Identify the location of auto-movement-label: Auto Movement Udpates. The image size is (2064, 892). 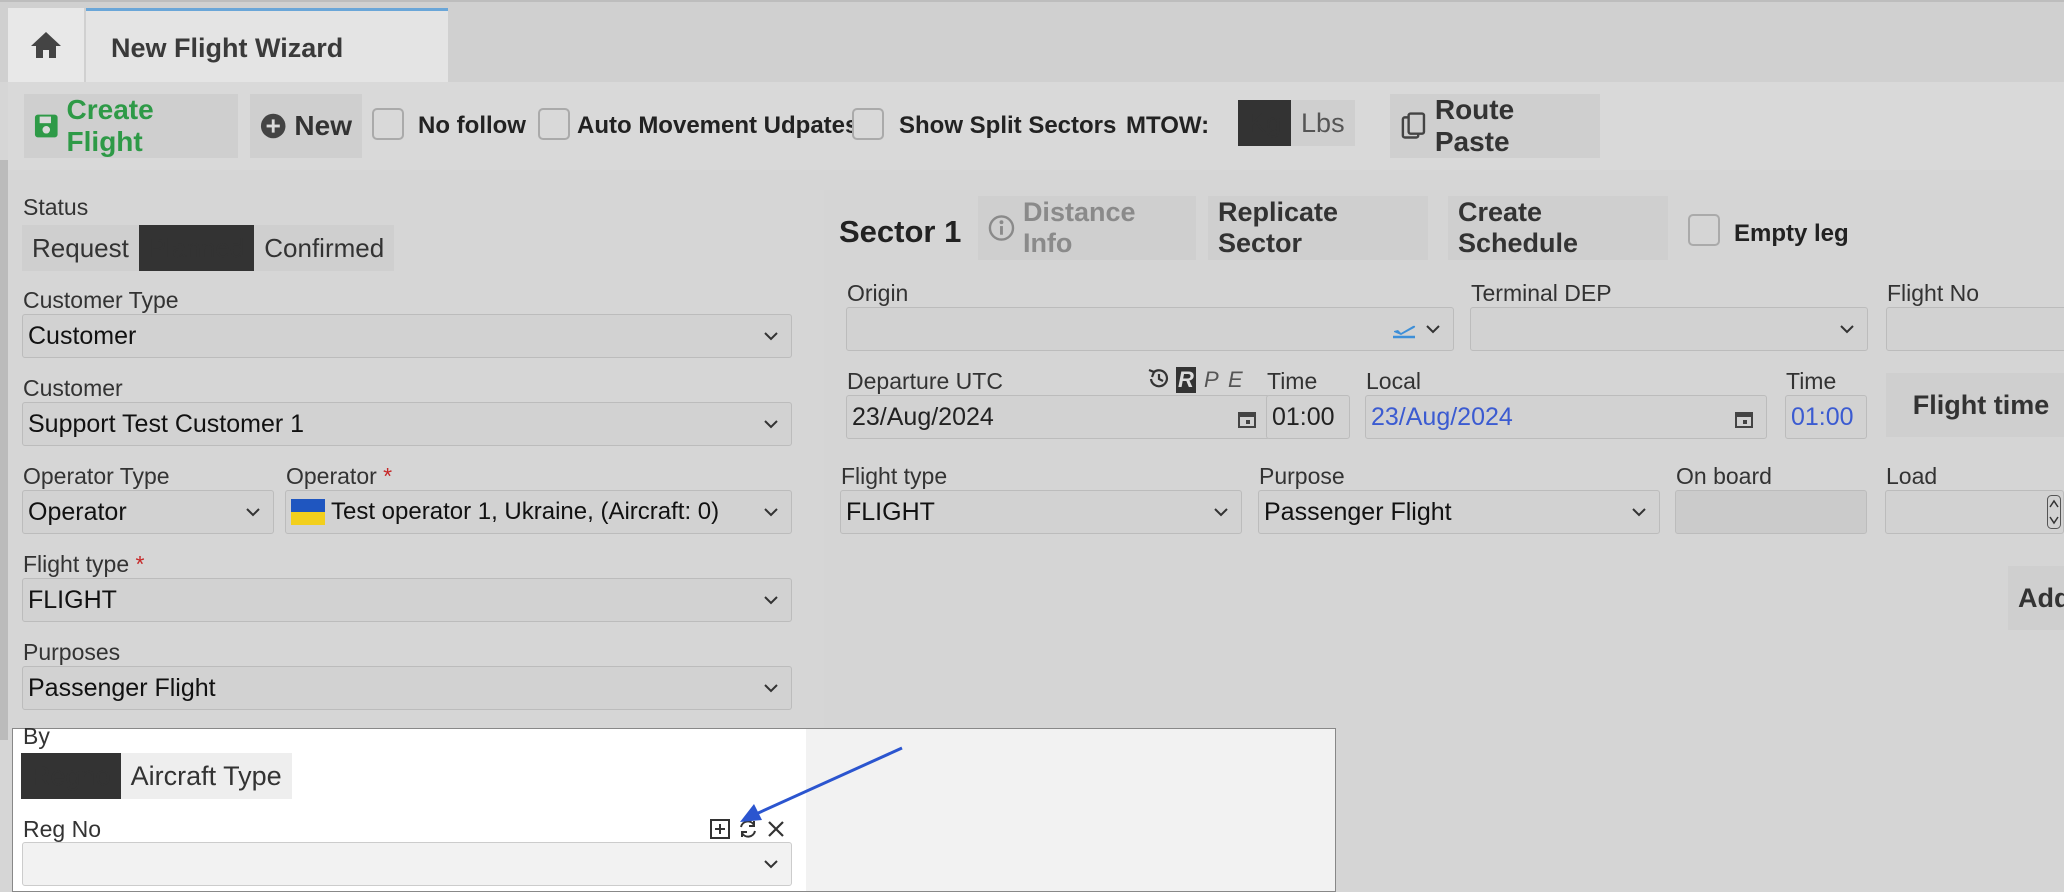
(718, 125).